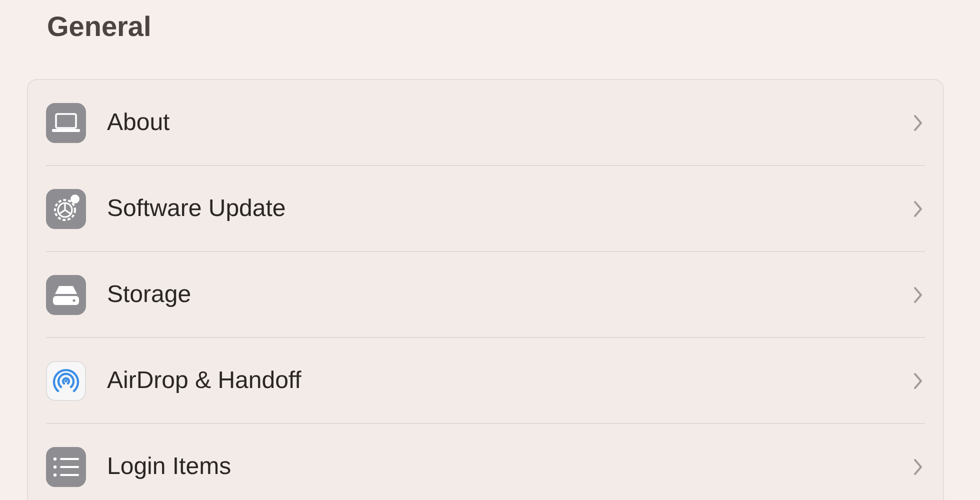  What do you see at coordinates (149, 295) in the screenshot?
I see `row-label: Storage` at bounding box center [149, 295].